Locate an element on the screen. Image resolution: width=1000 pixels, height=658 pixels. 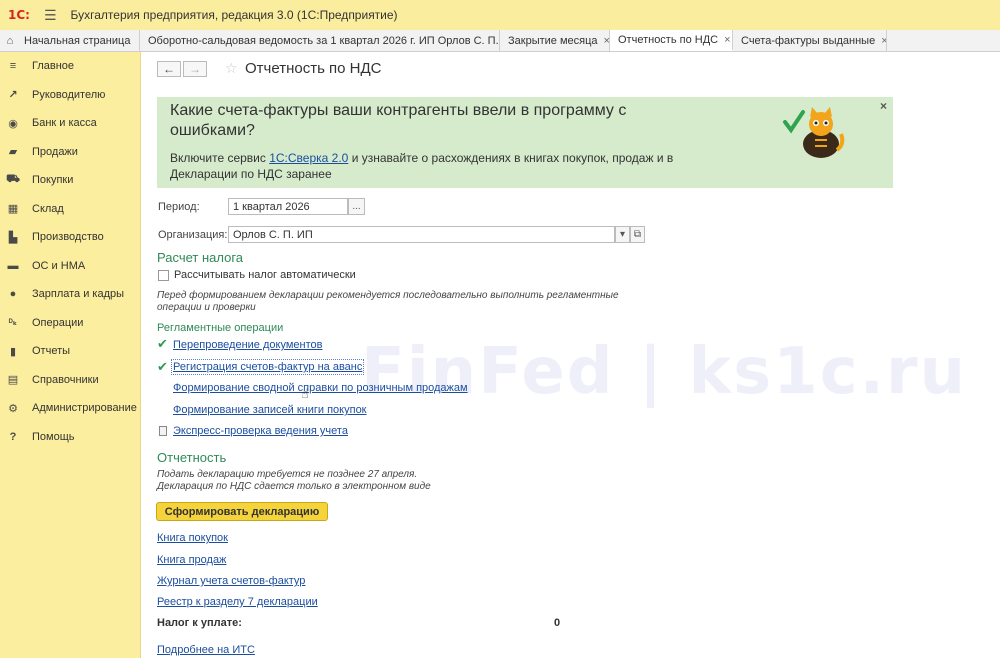
generate-declaration-button: Сформировать декларацию is located at coordinates (242, 511).